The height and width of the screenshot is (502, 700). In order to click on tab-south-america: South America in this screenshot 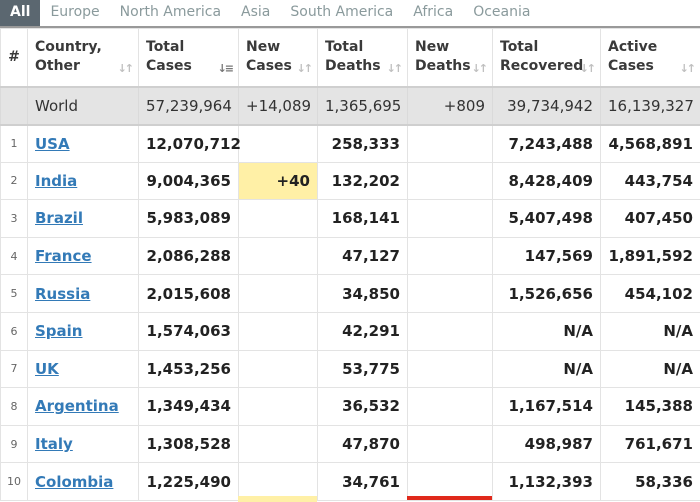, I will do `click(341, 13)`.